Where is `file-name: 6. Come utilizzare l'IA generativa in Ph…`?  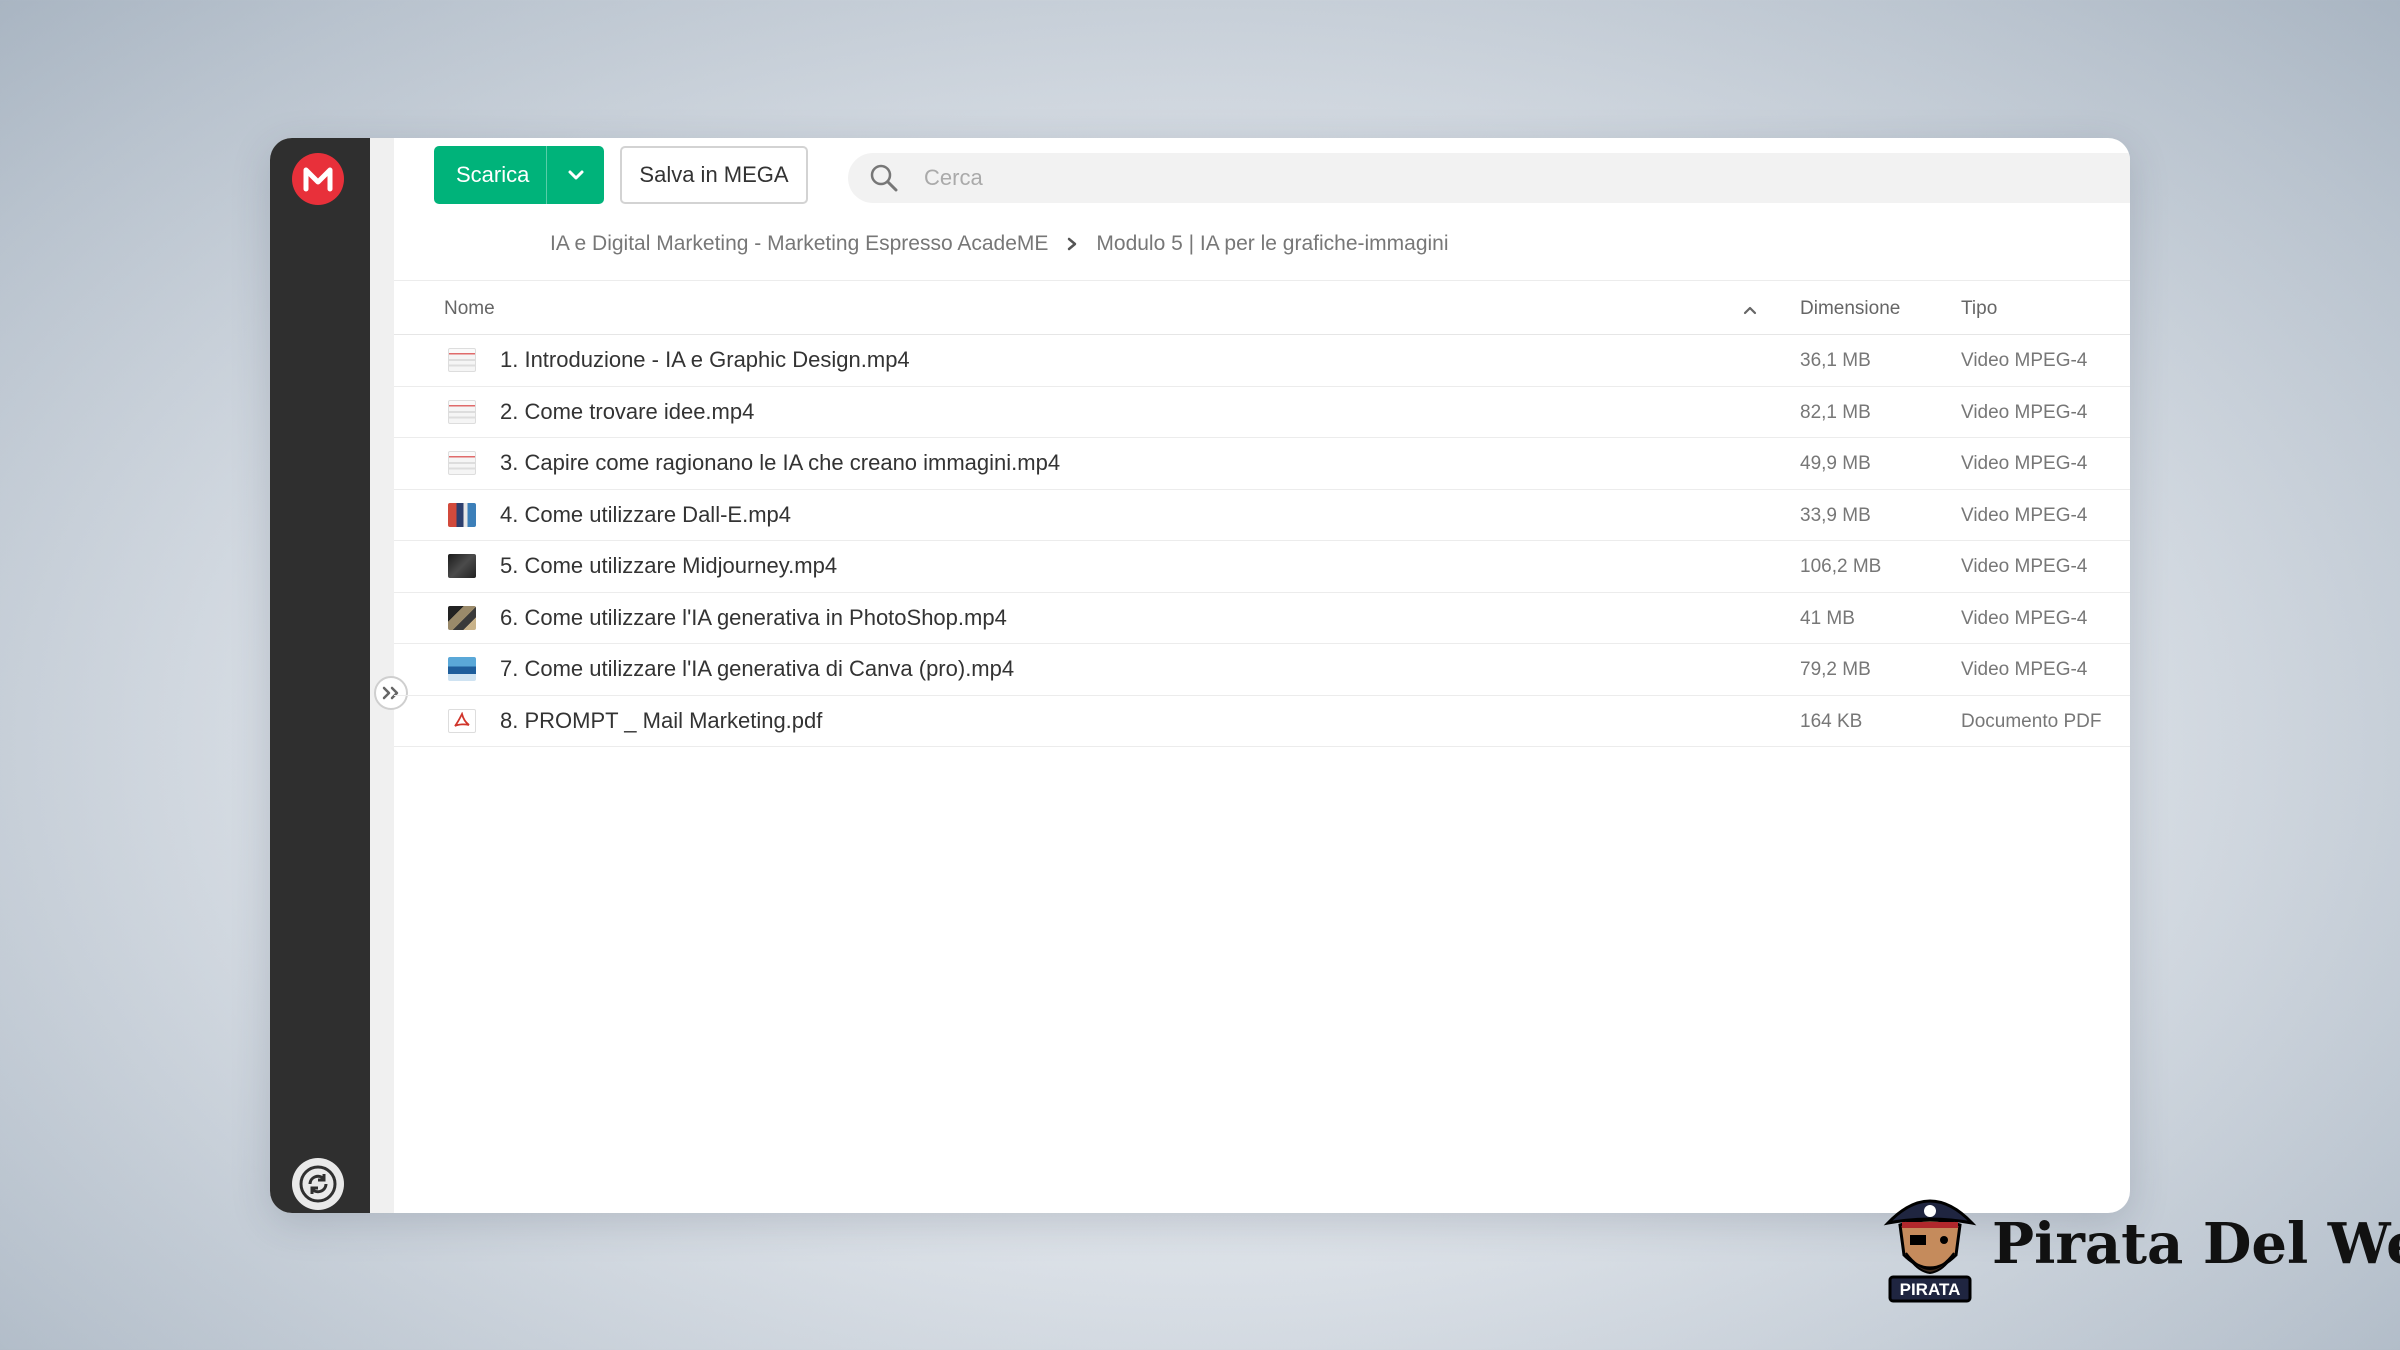 file-name: 6. Come utilizzare l'IA generativa in Ph… is located at coordinates (753, 618).